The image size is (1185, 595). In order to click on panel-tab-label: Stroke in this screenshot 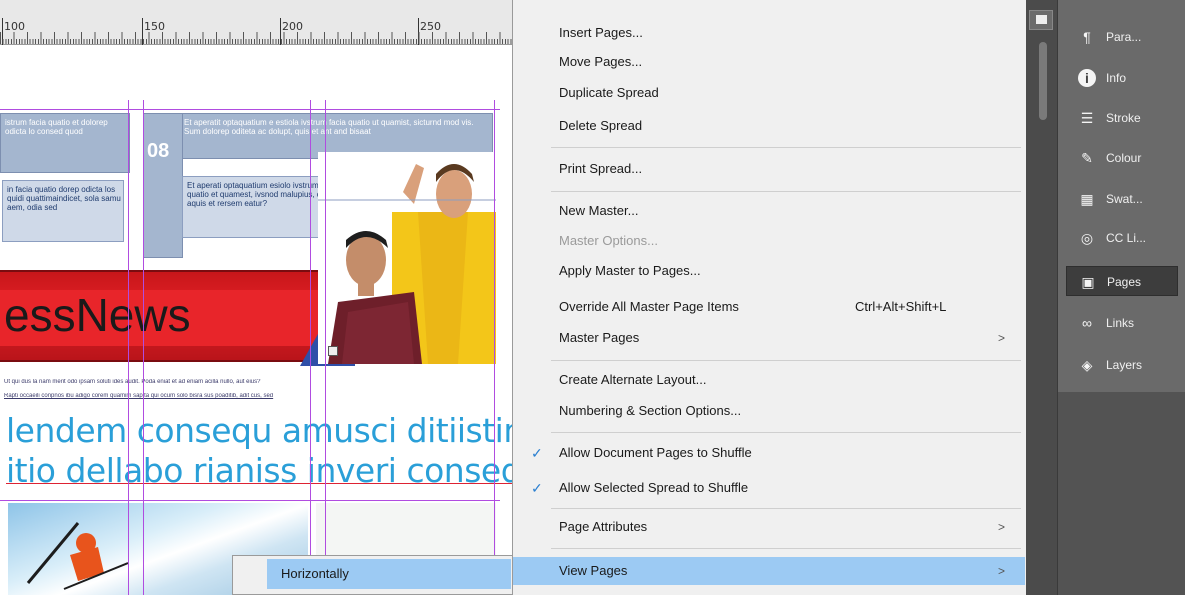, I will do `click(1123, 118)`.